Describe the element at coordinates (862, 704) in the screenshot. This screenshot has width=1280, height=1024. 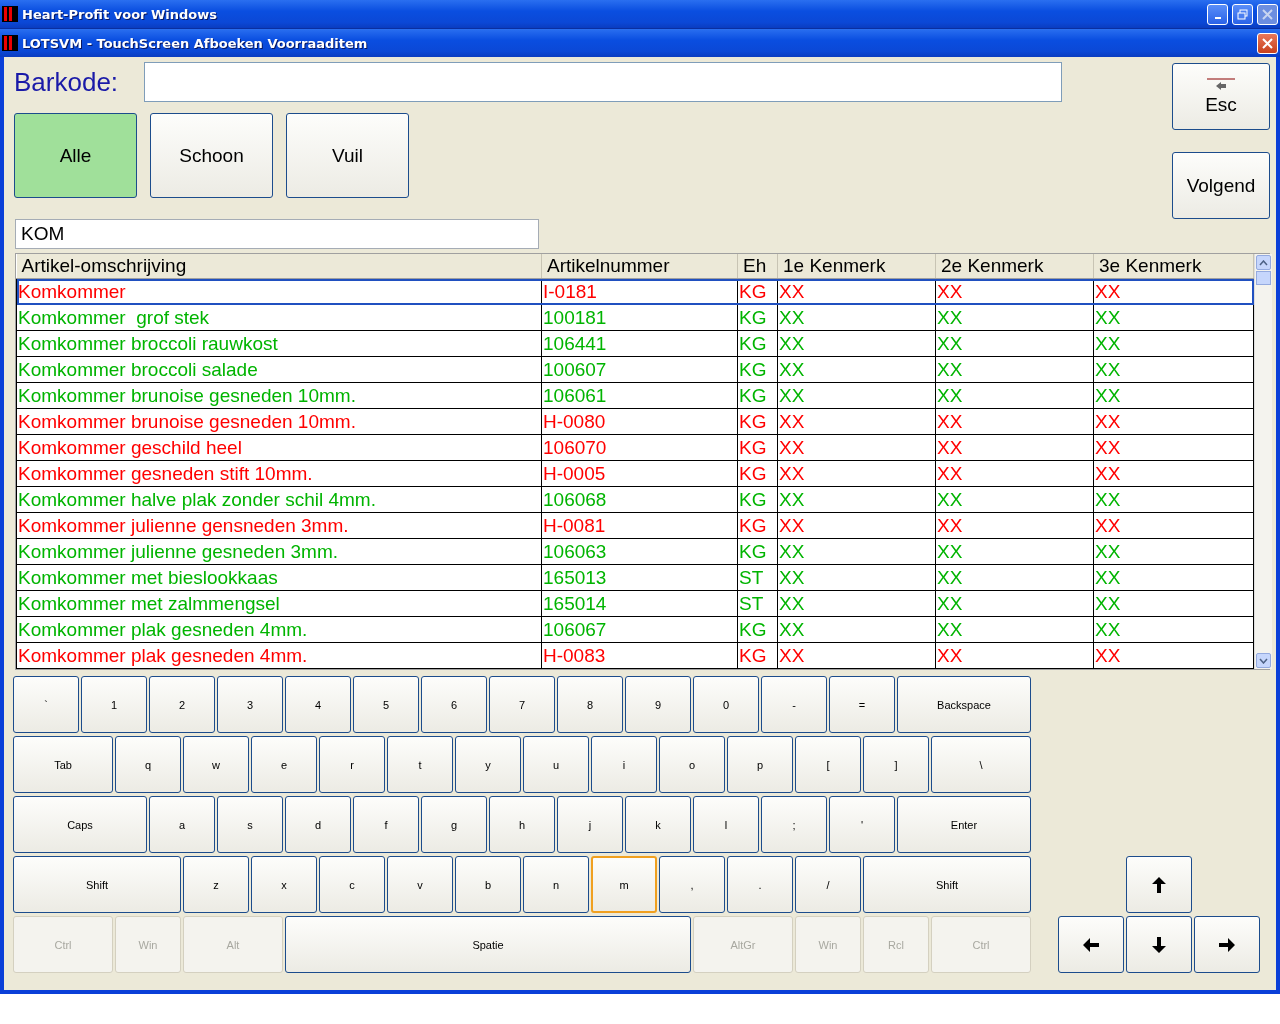
I see `keyboard-key: =` at that location.